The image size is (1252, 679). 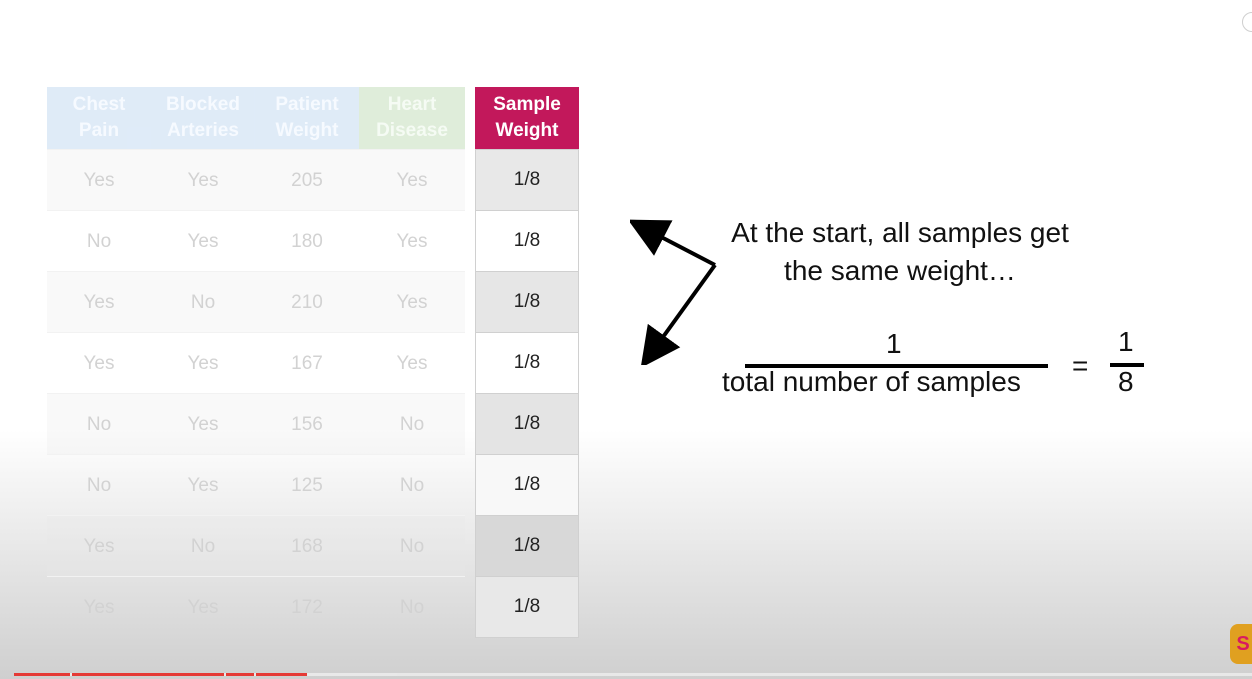 I want to click on cell-patient-weight: 125, so click(x=307, y=485).